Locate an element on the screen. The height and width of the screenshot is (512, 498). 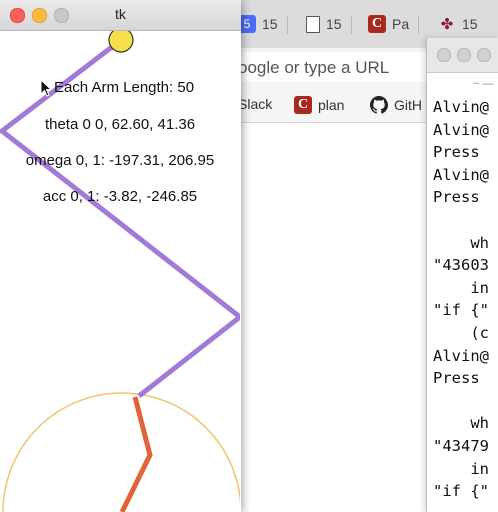
bookmark-github: GitH is located at coordinates (396, 105).